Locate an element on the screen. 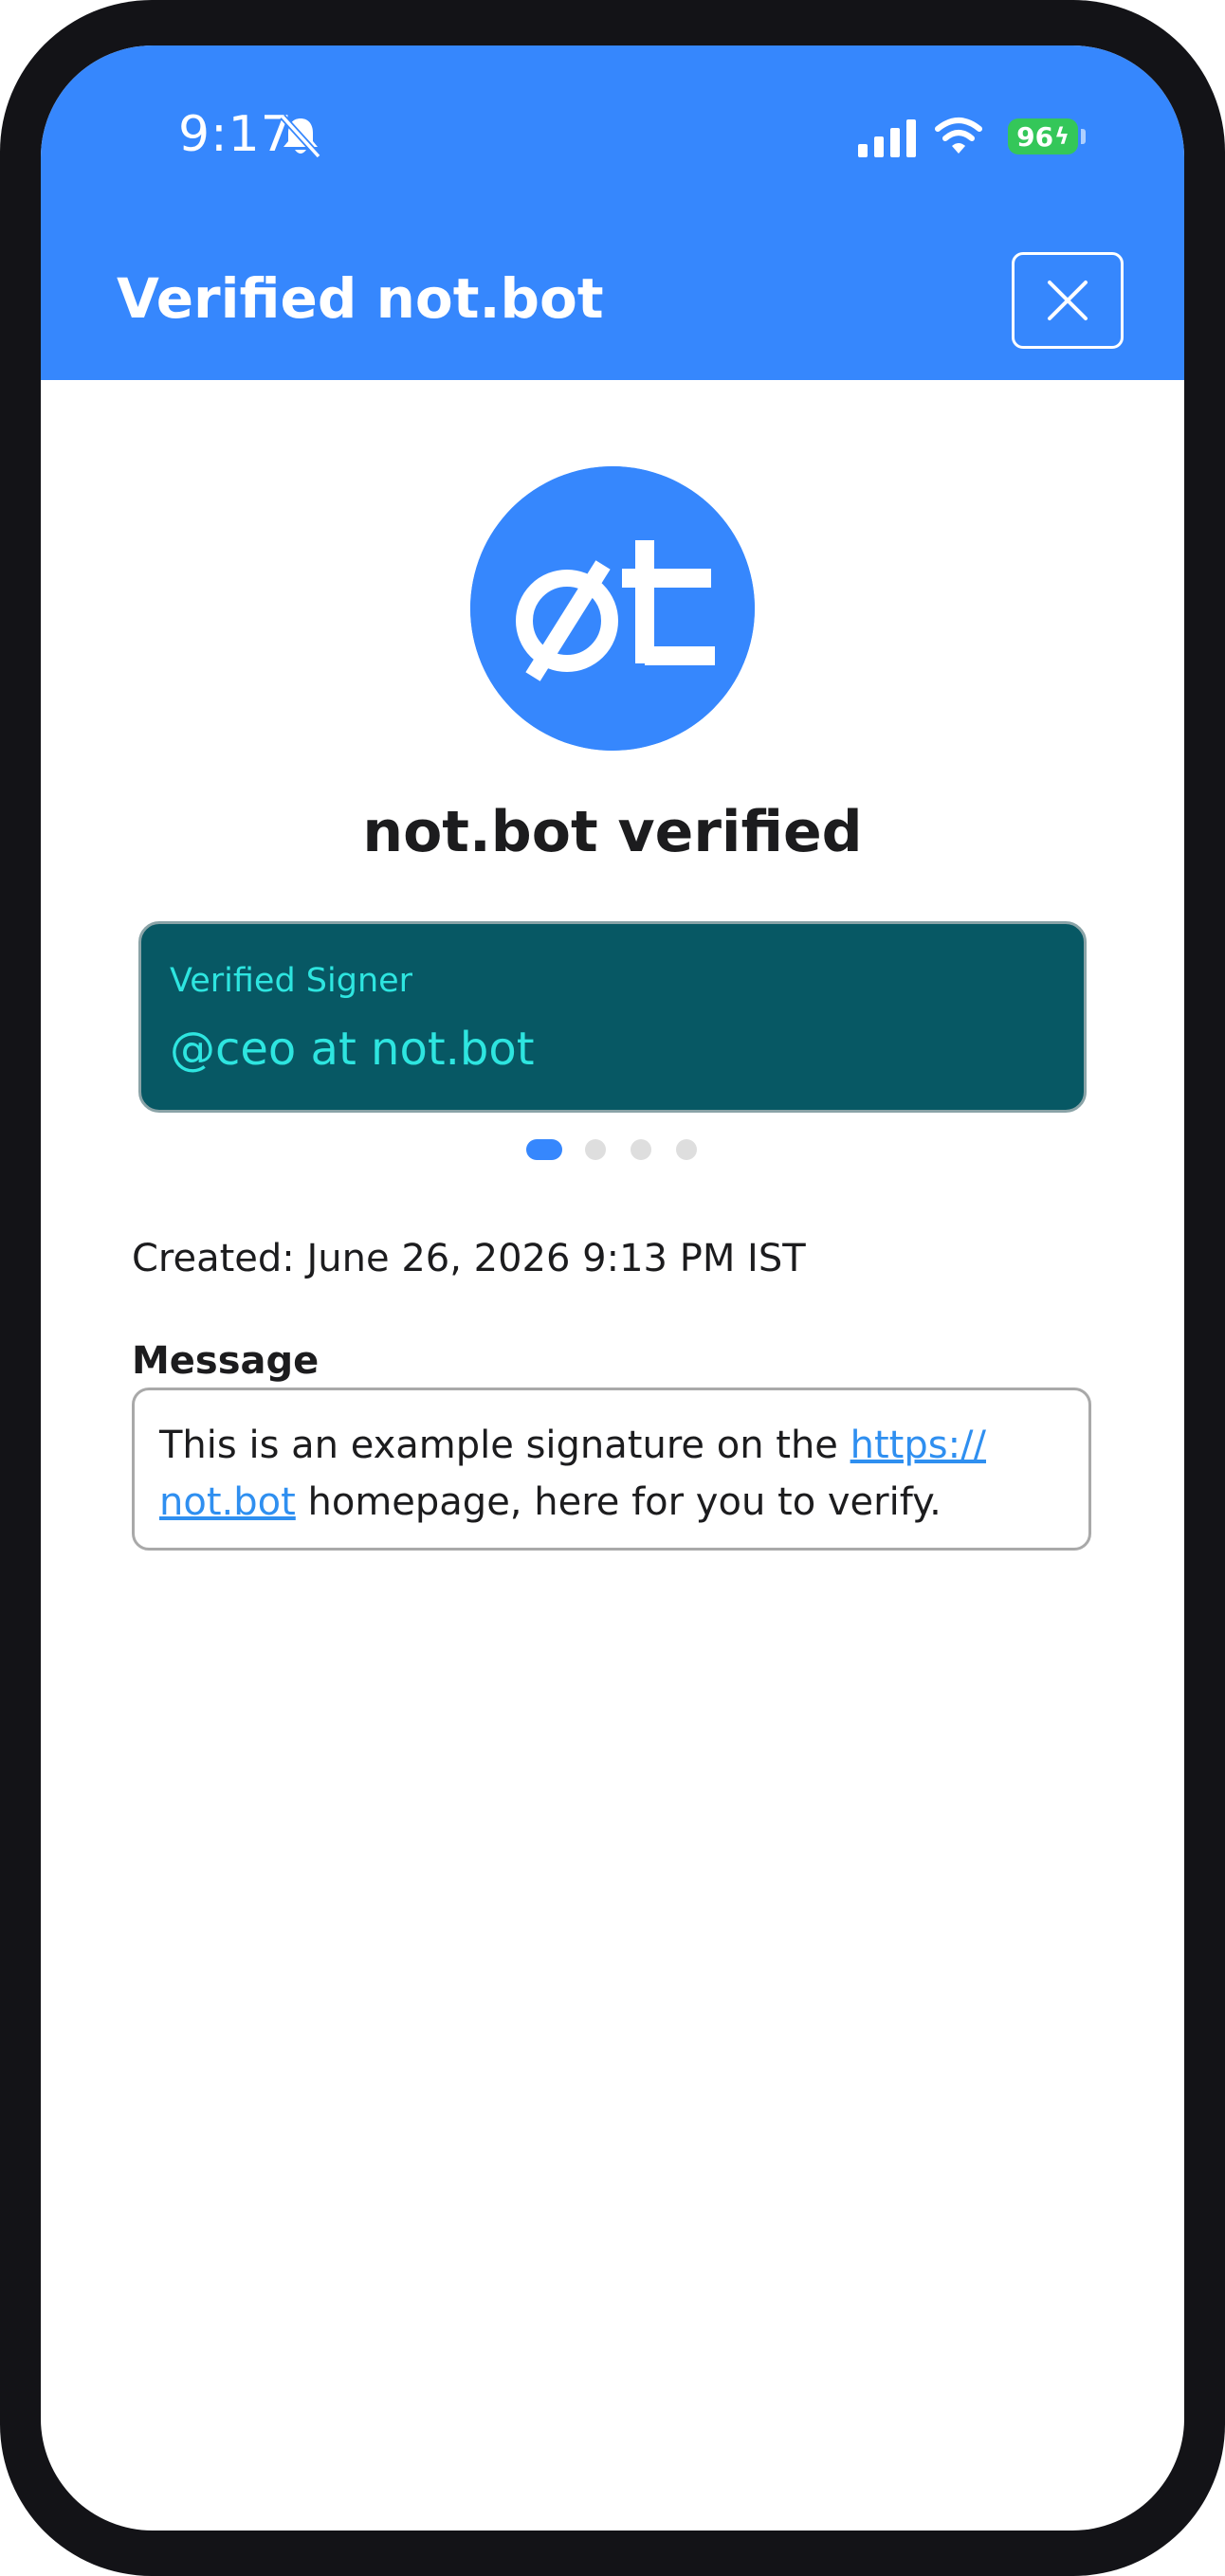 The height and width of the screenshot is (2576, 1225). page-indicator is located at coordinates (621, 1149).